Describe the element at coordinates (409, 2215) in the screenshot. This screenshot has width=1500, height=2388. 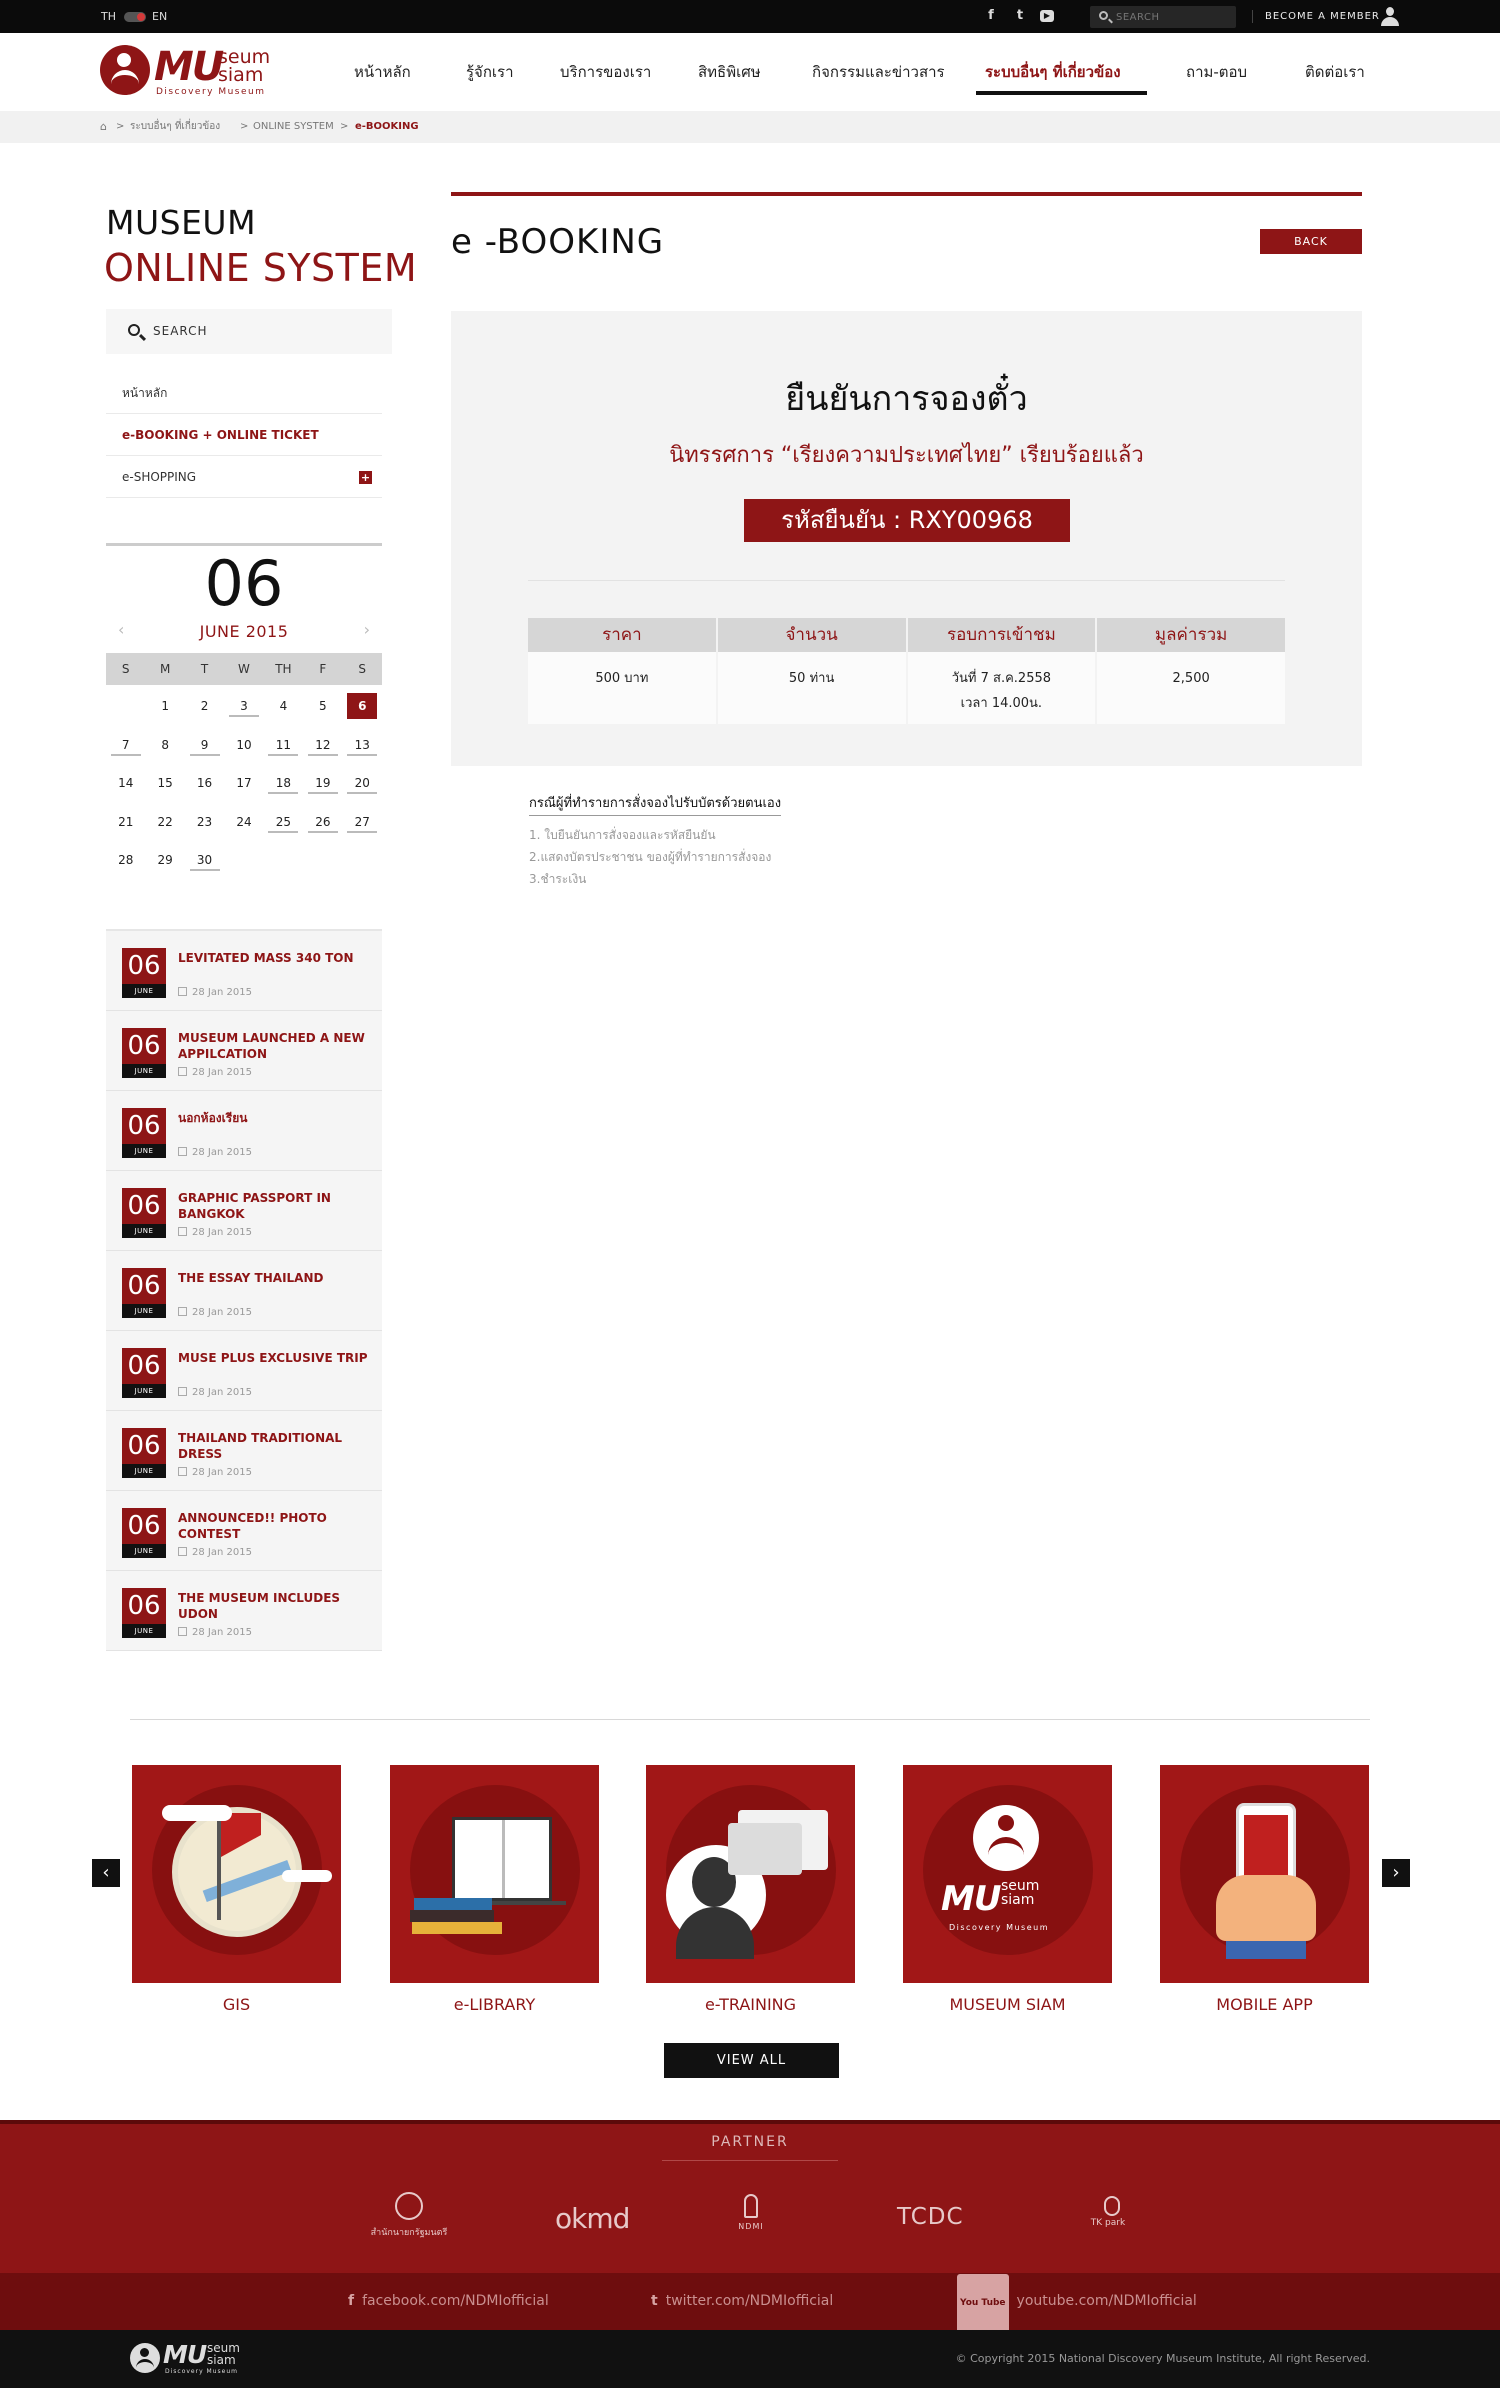
I see `partner-logo-pm-office: สำนักนายกรัฐมนตรี` at that location.